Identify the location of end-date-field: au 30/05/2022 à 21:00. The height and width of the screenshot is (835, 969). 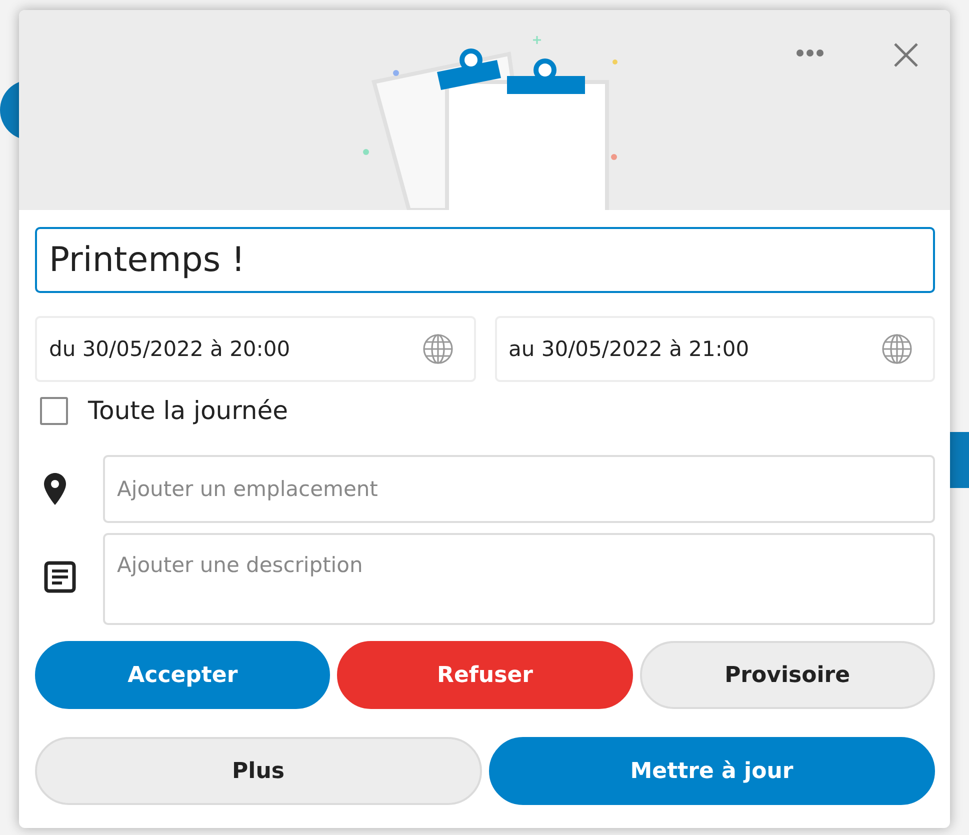
(714, 349).